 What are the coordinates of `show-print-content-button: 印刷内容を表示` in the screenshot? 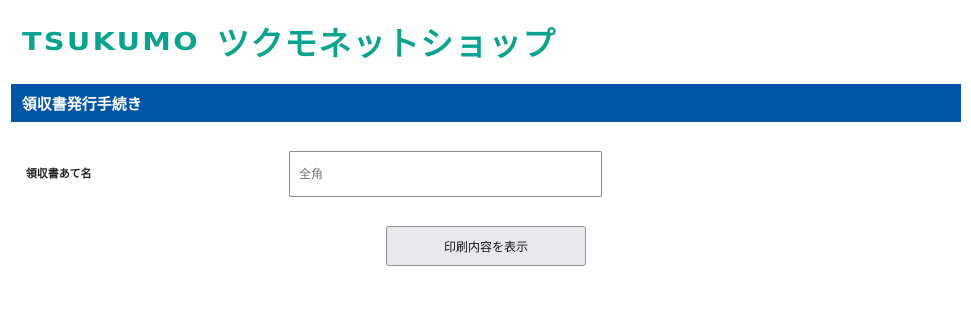 It's located at (486, 246).